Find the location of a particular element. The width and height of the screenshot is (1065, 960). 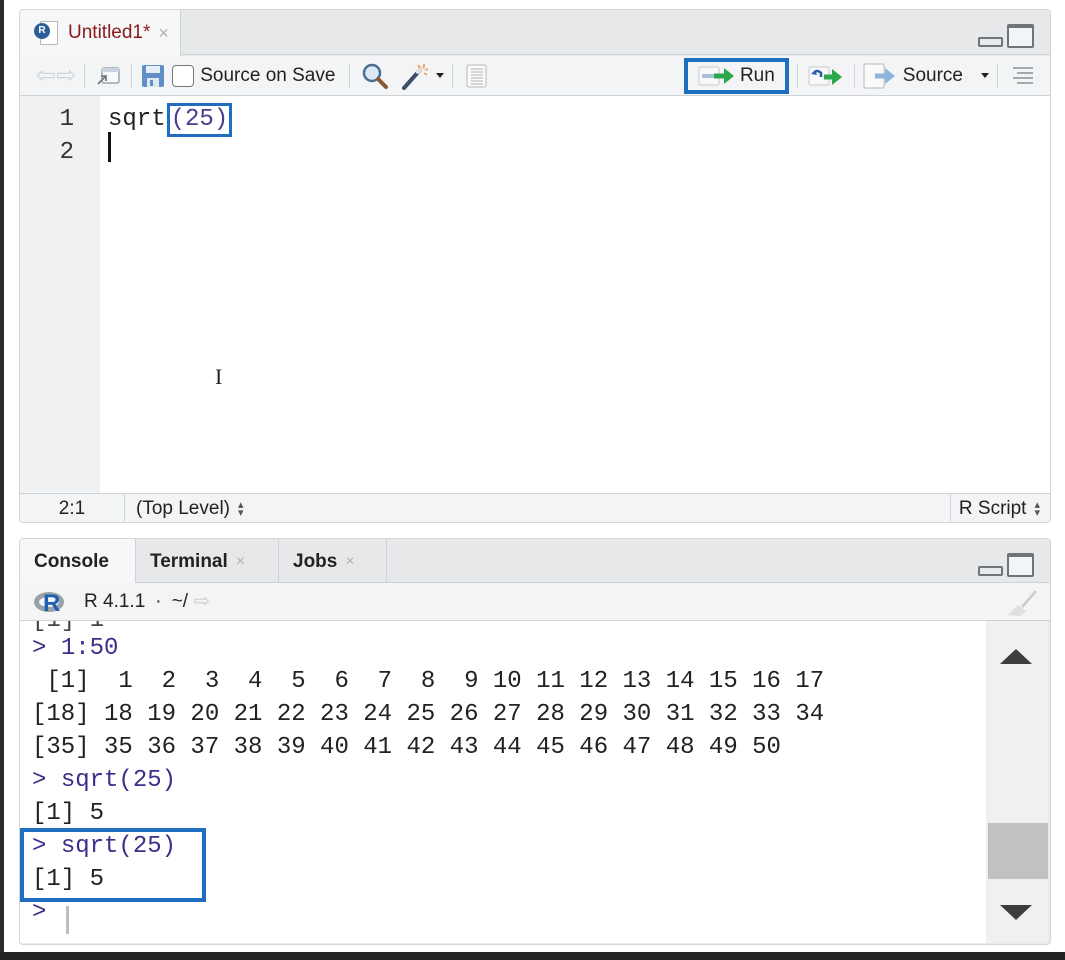

console-command-line: > sqrt(25) is located at coordinates (104, 780).